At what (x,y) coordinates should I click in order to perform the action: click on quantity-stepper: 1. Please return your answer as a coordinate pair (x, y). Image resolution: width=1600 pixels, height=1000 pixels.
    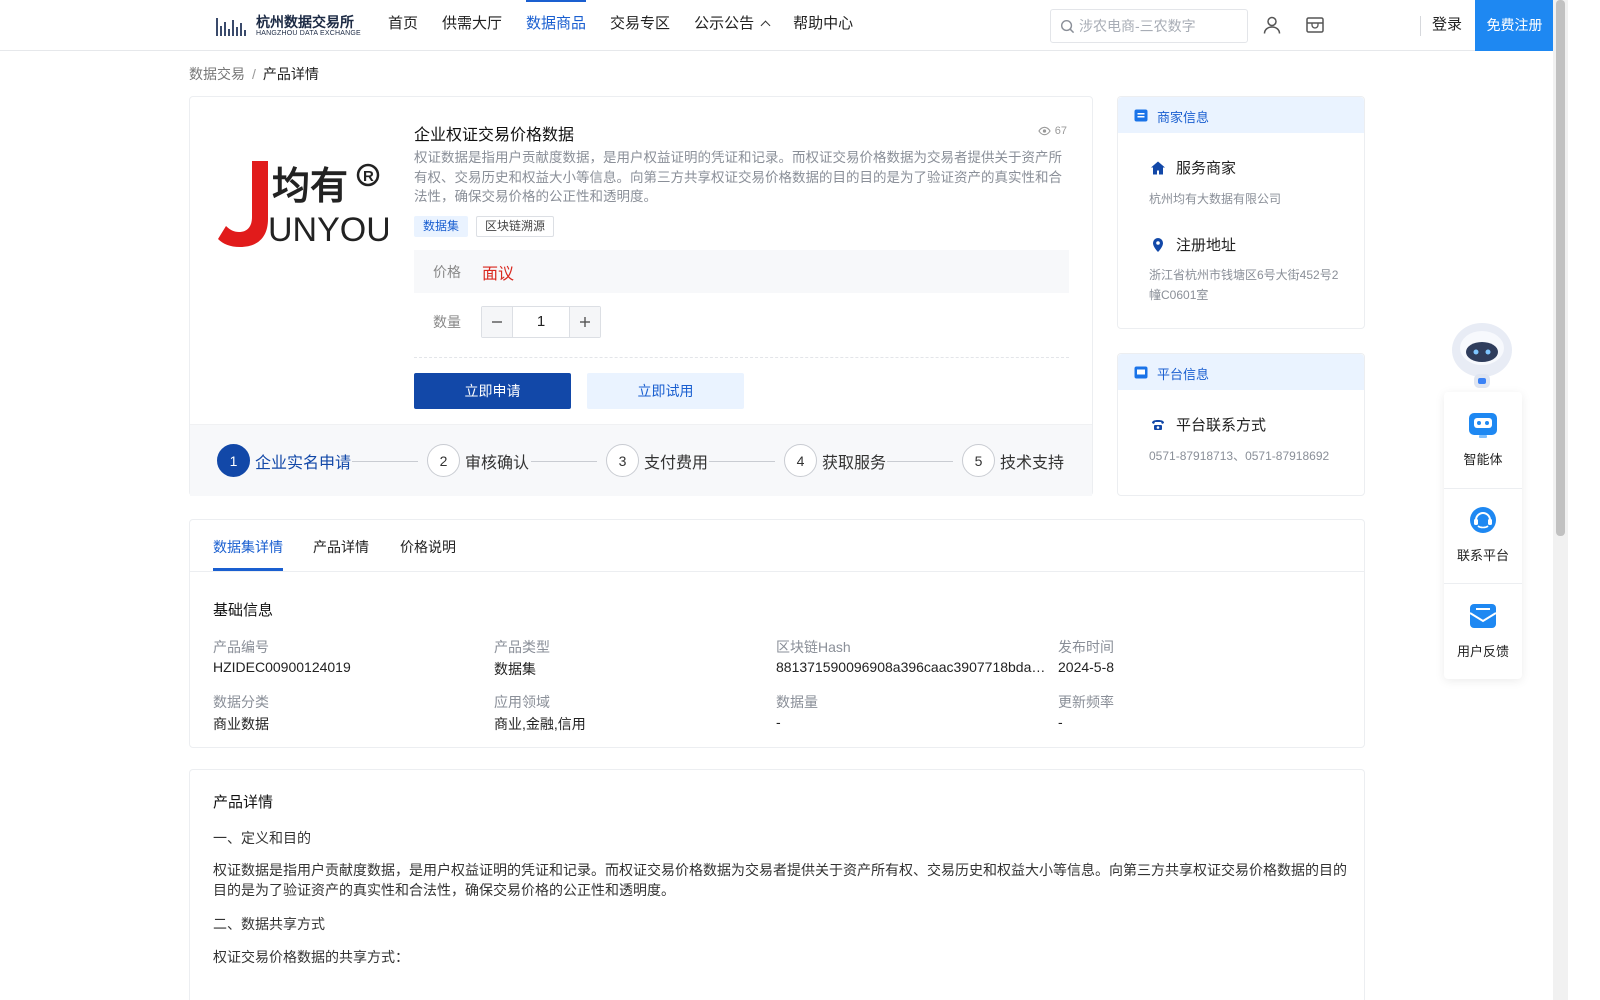
    Looking at the image, I should click on (541, 322).